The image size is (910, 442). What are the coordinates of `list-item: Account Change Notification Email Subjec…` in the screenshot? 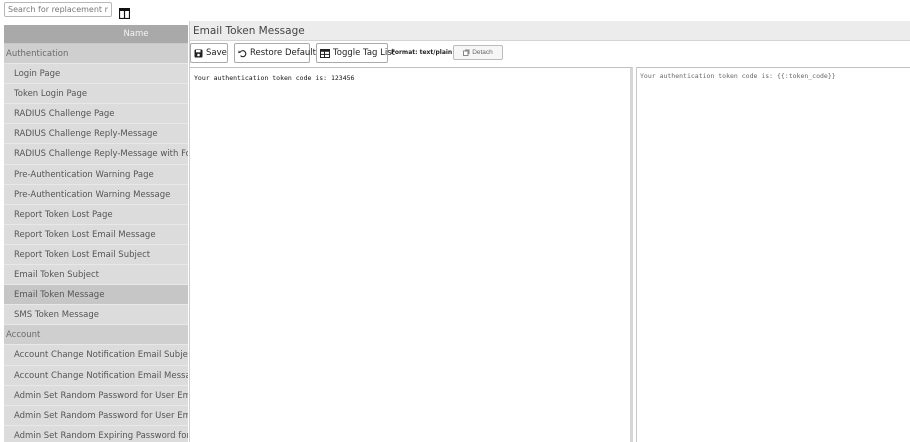 It's located at (96, 355).